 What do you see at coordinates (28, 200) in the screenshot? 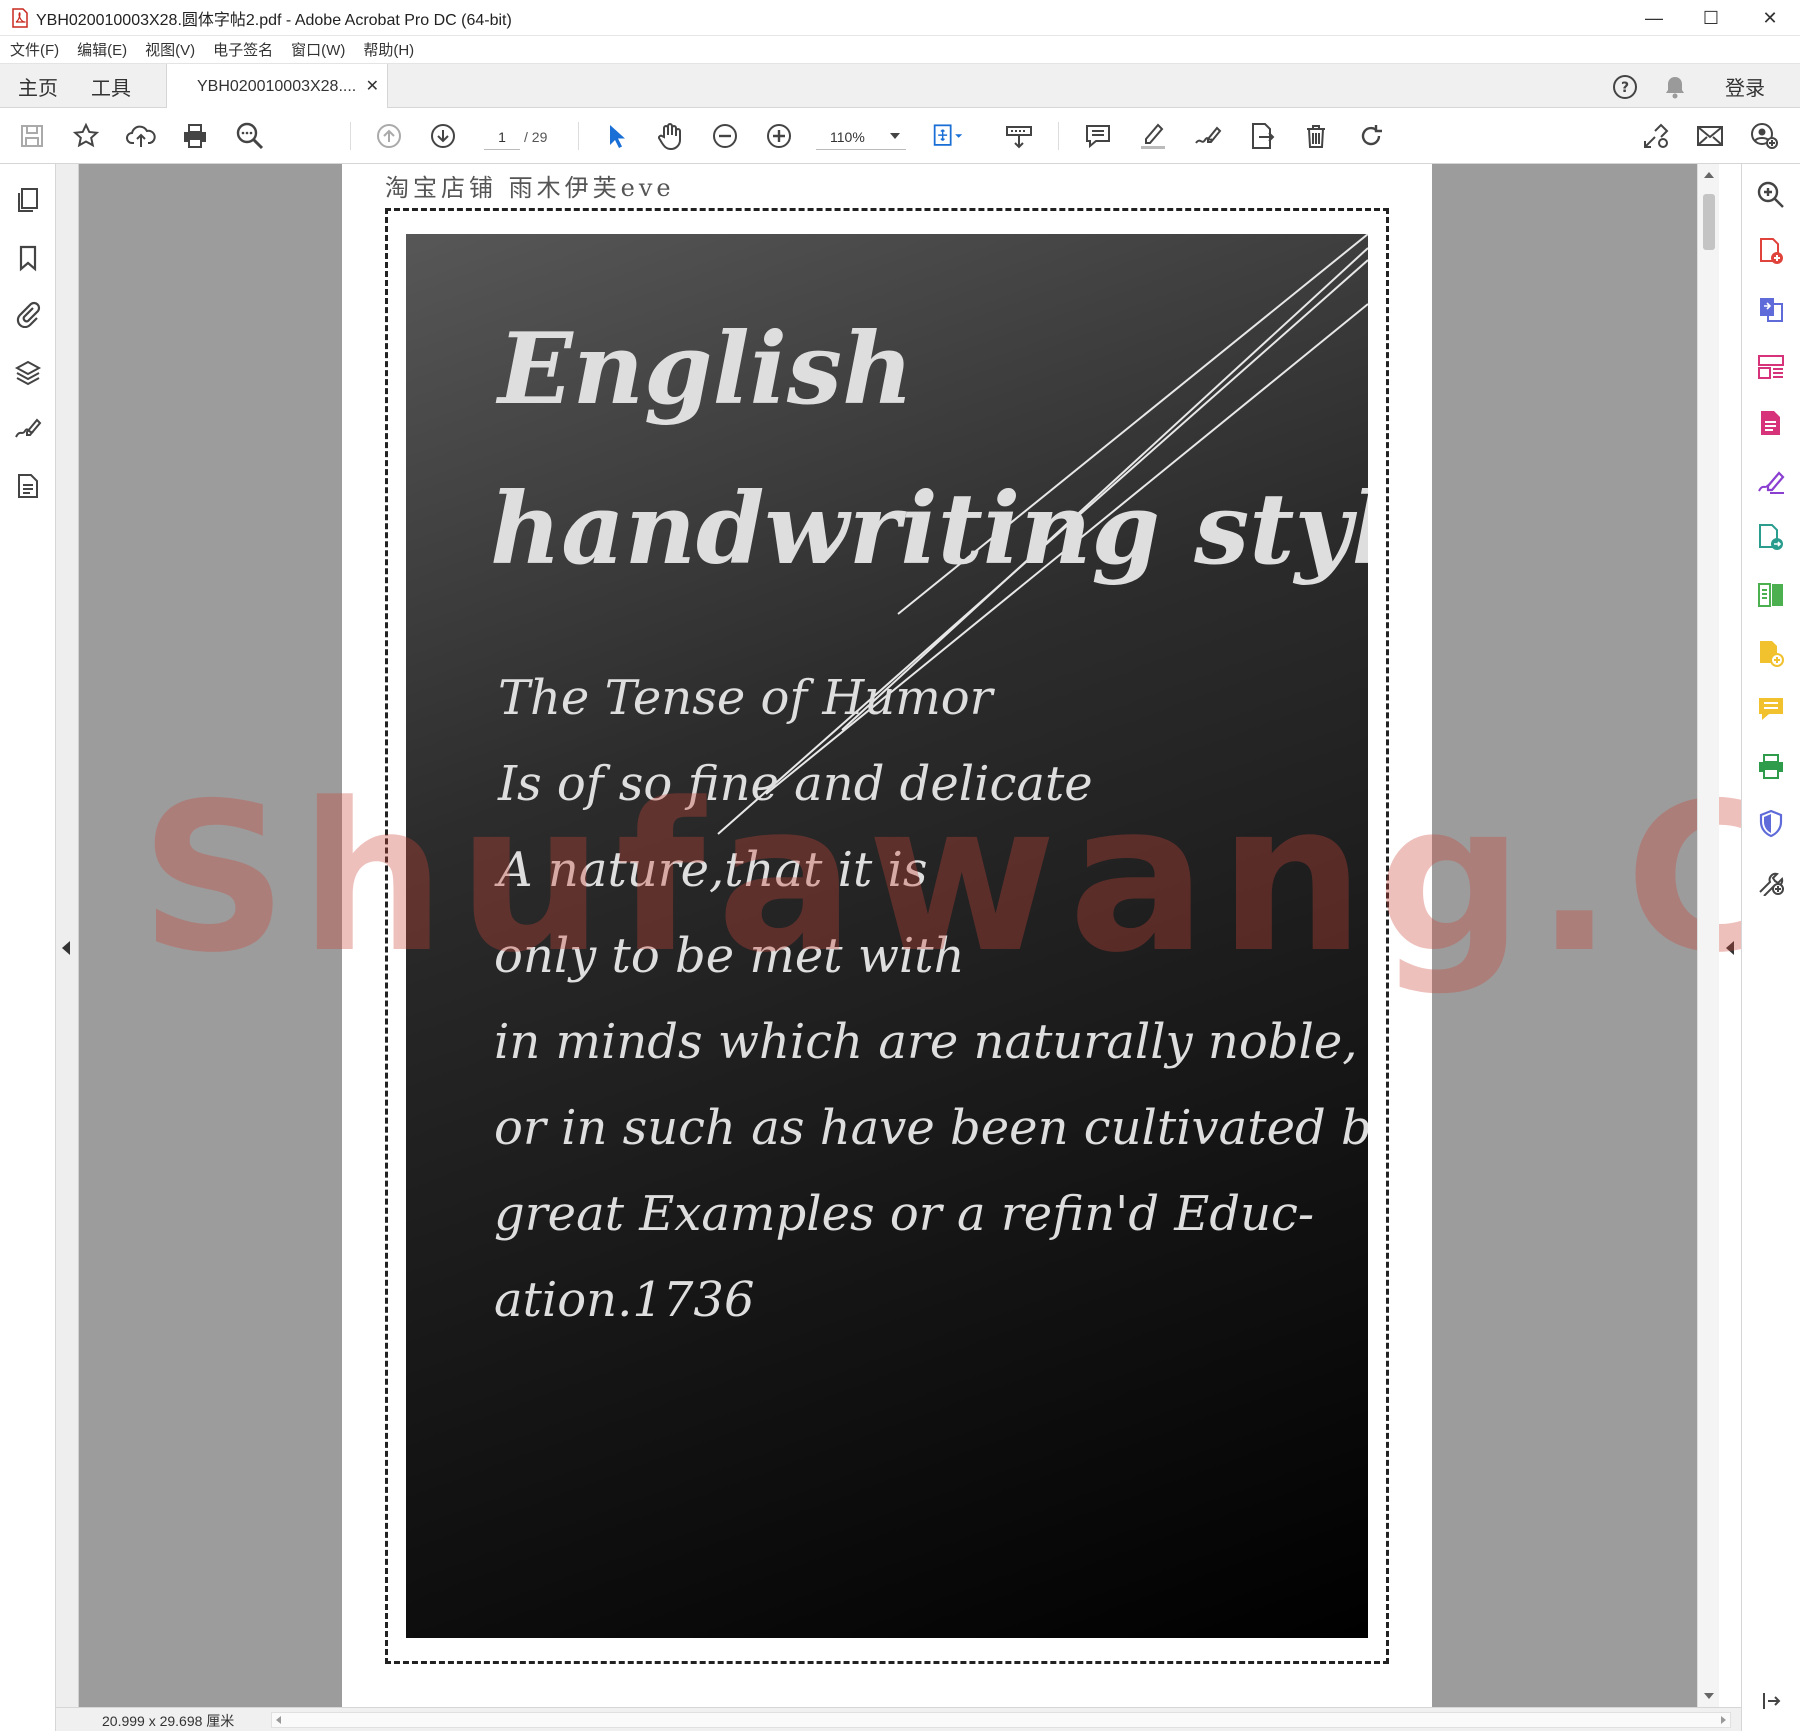
I see `page-thumbnails-icon` at bounding box center [28, 200].